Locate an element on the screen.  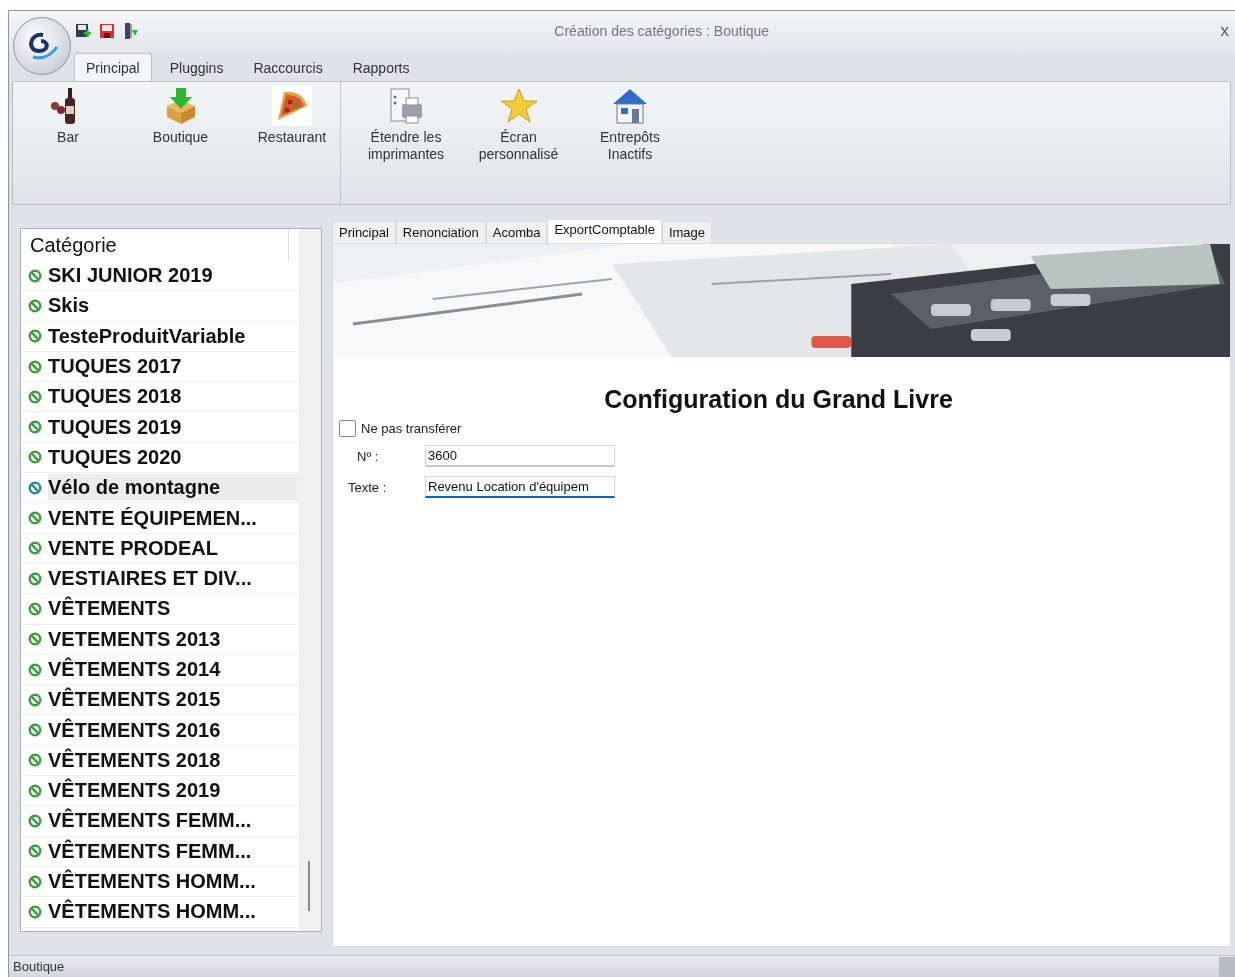
no-transfer-checkbox: Ne pas transférer is located at coordinates (784, 428).